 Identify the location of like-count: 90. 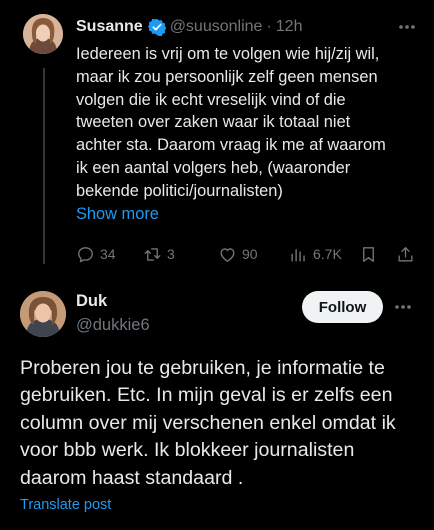
(250, 254).